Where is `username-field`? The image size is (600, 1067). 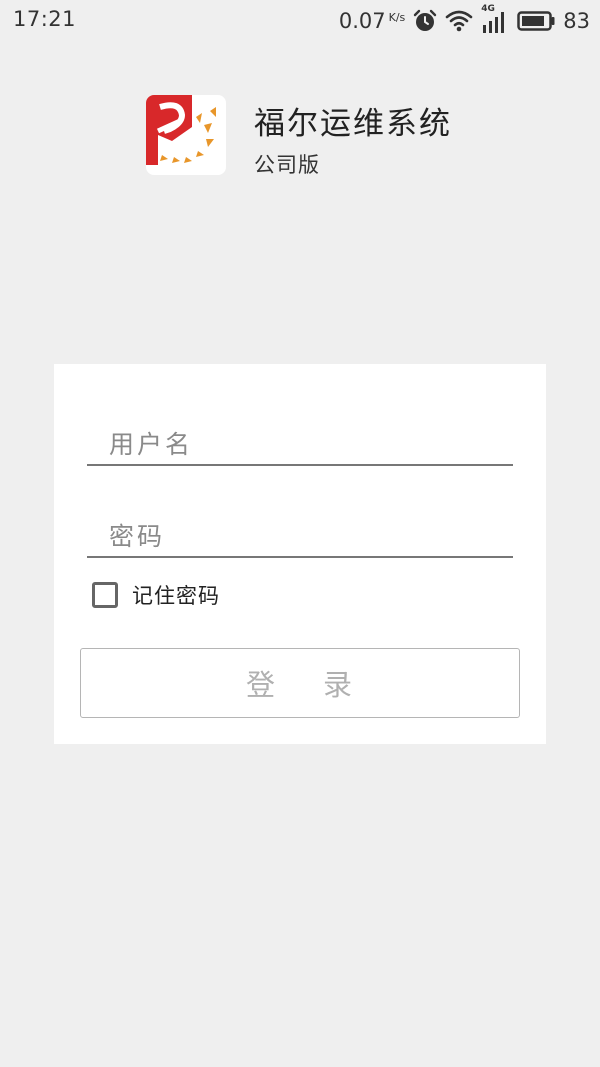
username-field is located at coordinates (300, 445).